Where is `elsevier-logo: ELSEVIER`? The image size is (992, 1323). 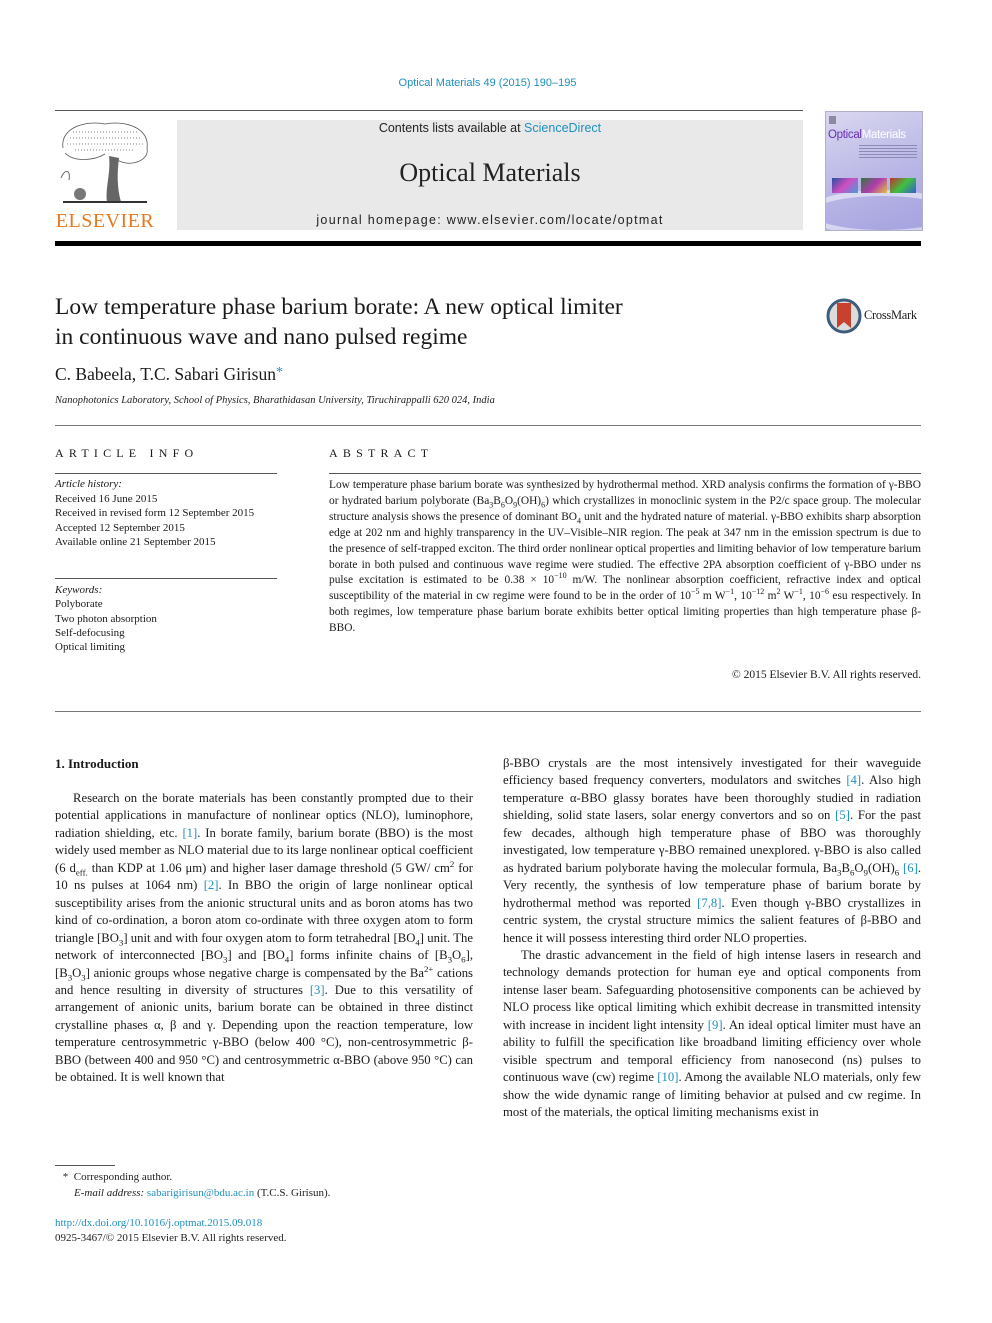 elsevier-logo: ELSEVIER is located at coordinates (105, 175).